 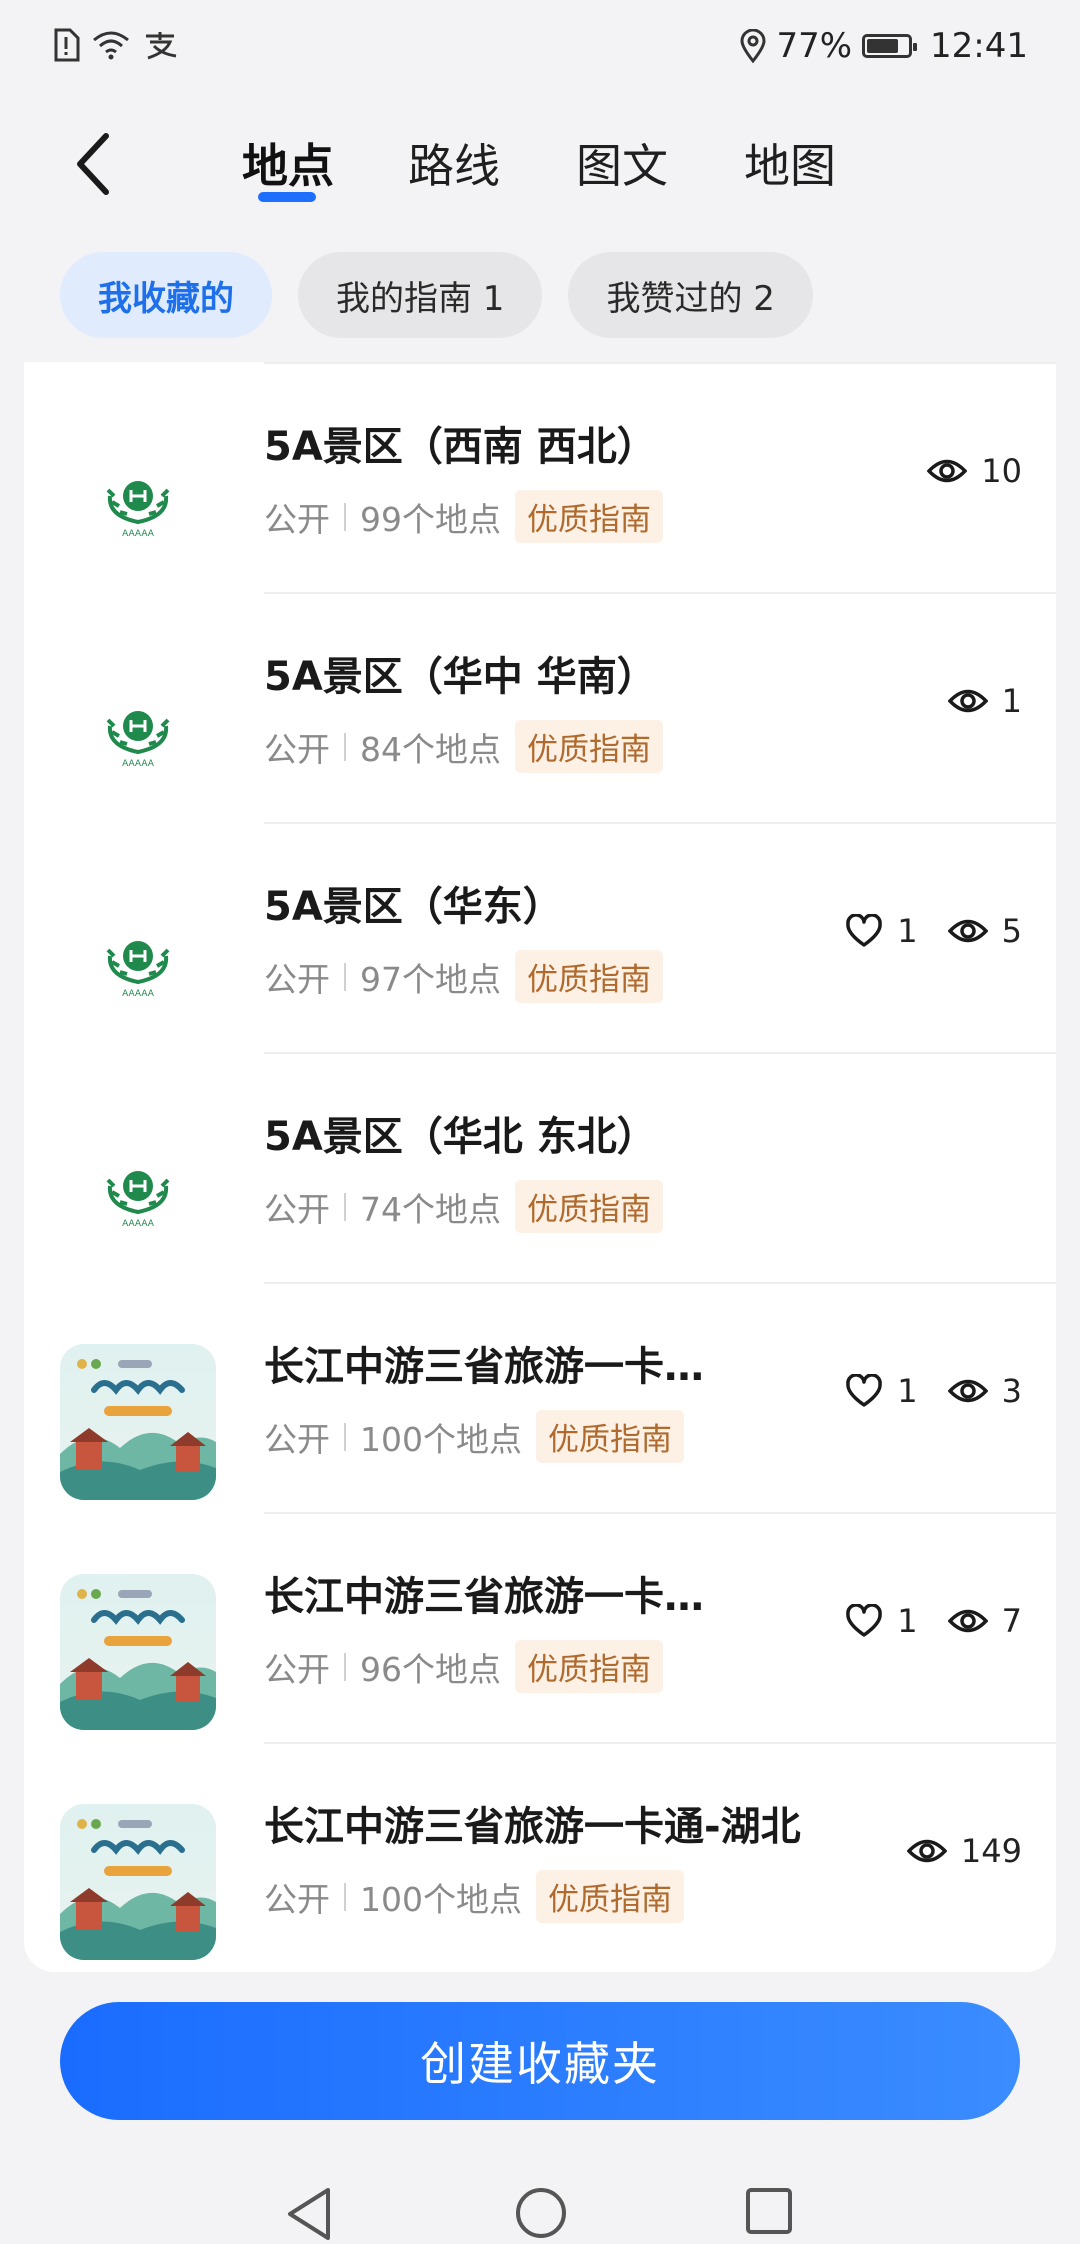 What do you see at coordinates (622, 163) in the screenshot?
I see `tab-articles: 图文` at bounding box center [622, 163].